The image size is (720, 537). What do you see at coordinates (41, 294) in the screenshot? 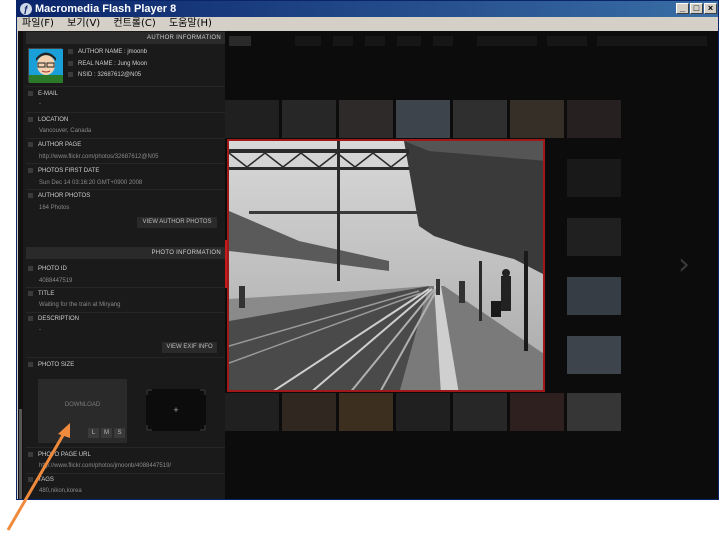
I see `title-label: TITLE` at bounding box center [41, 294].